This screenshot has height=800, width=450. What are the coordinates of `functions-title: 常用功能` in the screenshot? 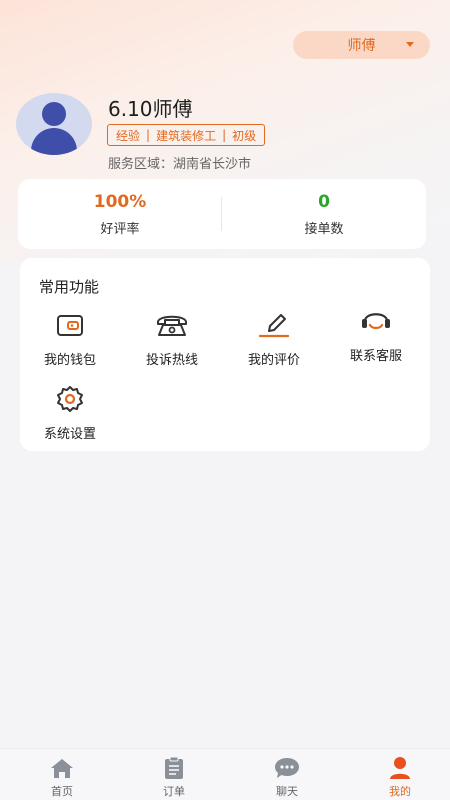 It's located at (69, 287).